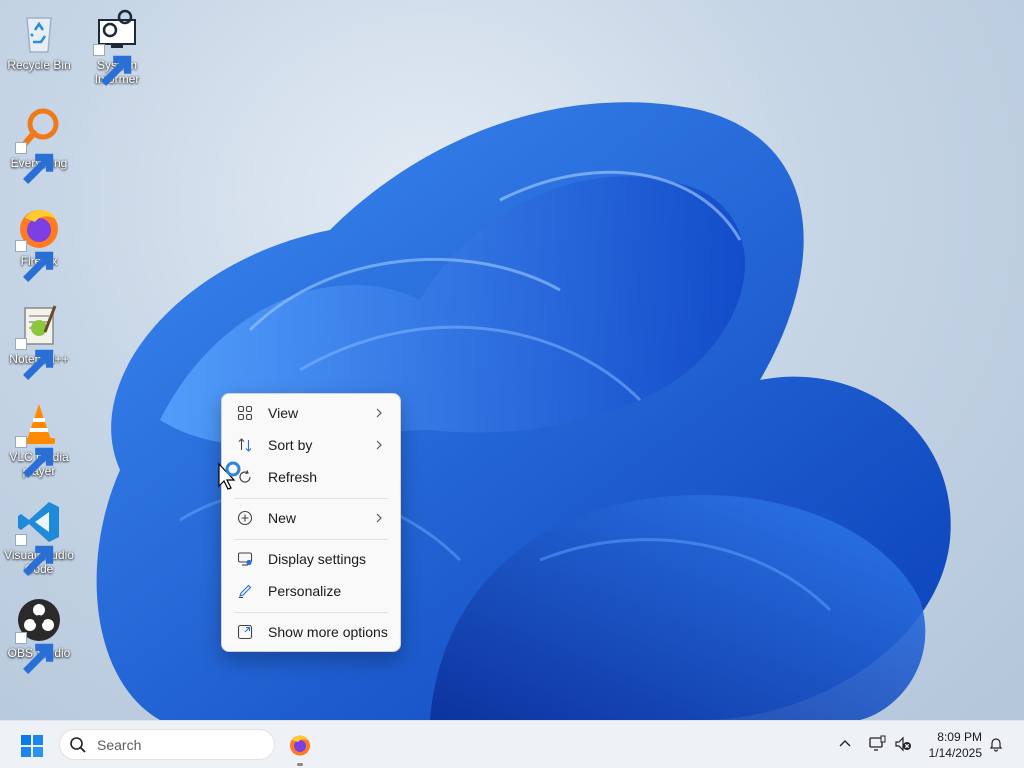 Image resolution: width=1024 pixels, height=768 pixels. Describe the element at coordinates (300, 745) in the screenshot. I see `taskbar-firefox-icon` at that location.